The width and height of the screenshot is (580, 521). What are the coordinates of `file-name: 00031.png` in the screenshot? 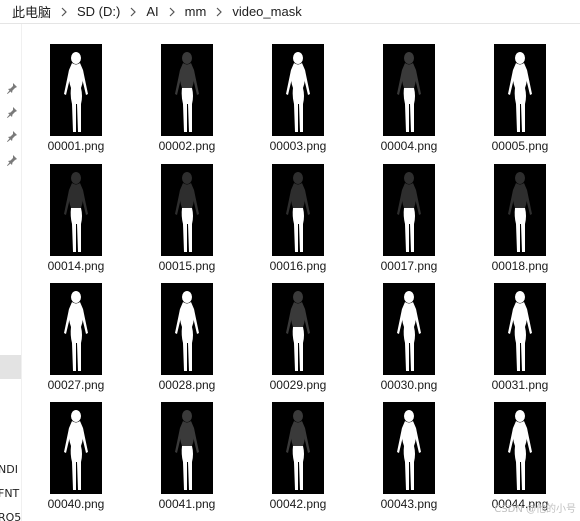 It's located at (520, 385).